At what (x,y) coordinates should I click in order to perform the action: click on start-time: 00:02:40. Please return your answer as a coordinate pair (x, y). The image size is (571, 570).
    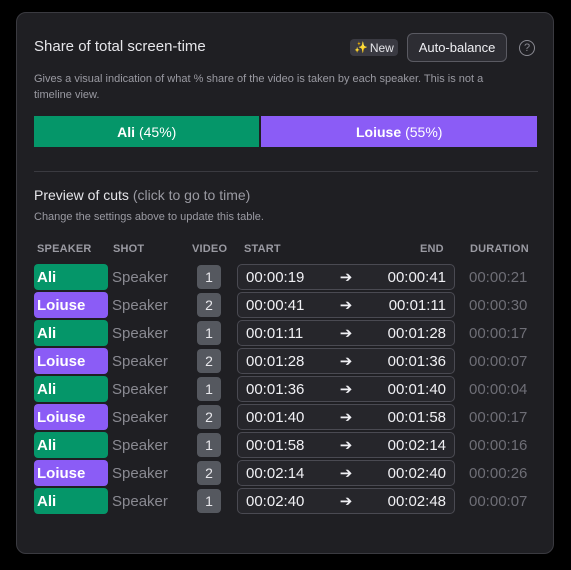
    Looking at the image, I should click on (275, 501).